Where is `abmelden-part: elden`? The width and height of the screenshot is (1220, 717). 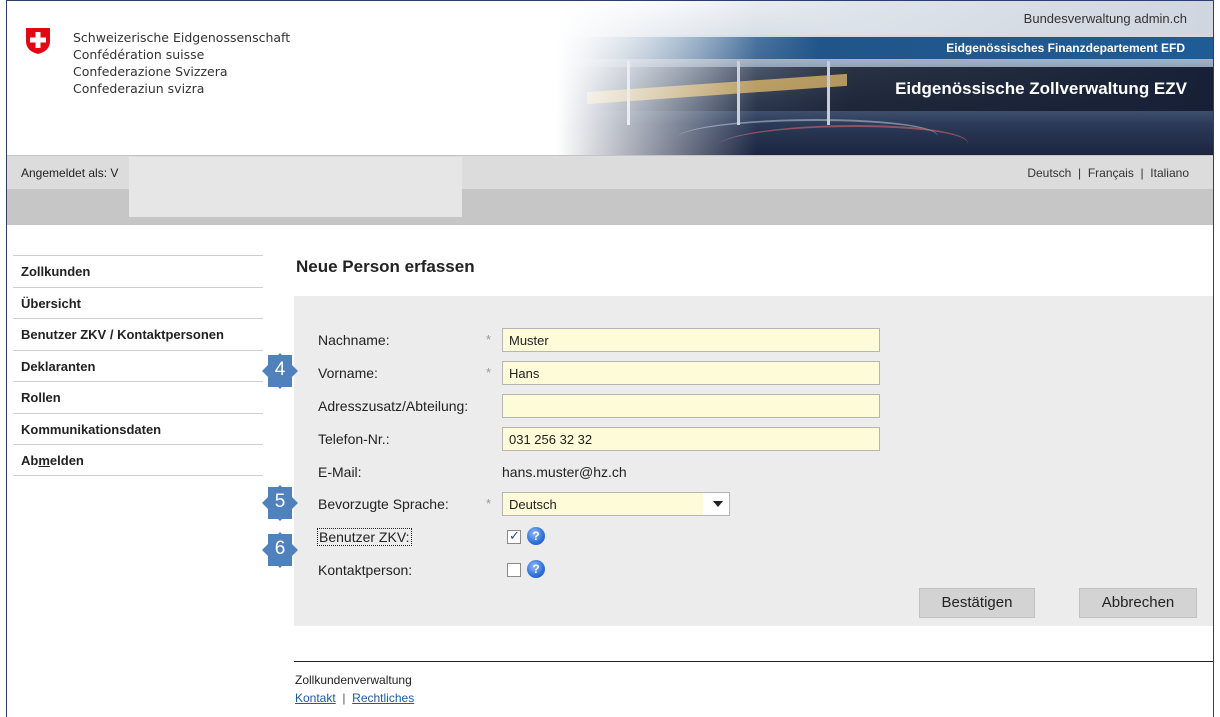
abmelden-part: elden is located at coordinates (66, 460).